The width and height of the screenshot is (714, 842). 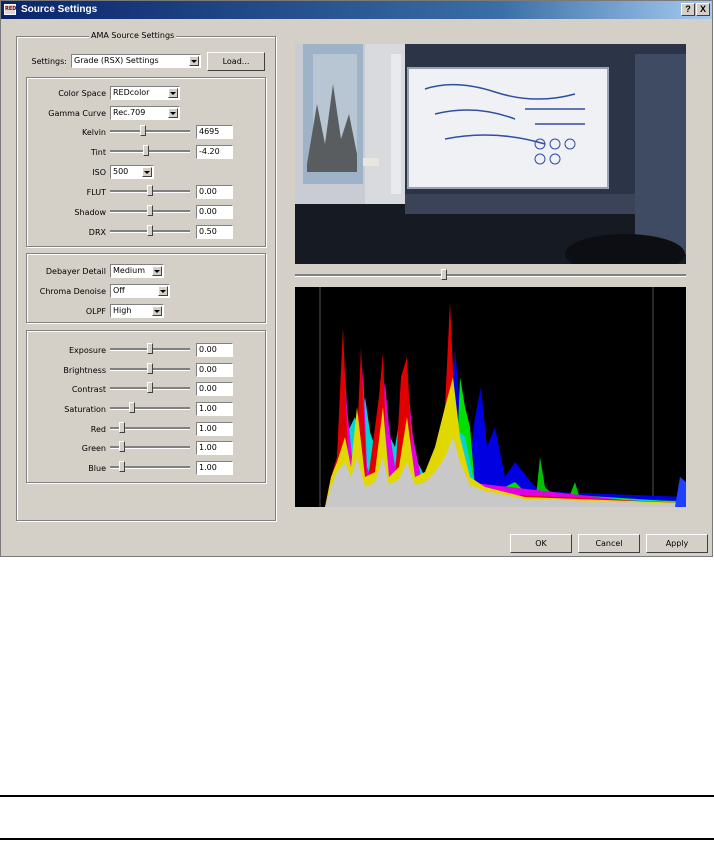 What do you see at coordinates (214, 409) in the screenshot?
I see `saturation-field: 1.00` at bounding box center [214, 409].